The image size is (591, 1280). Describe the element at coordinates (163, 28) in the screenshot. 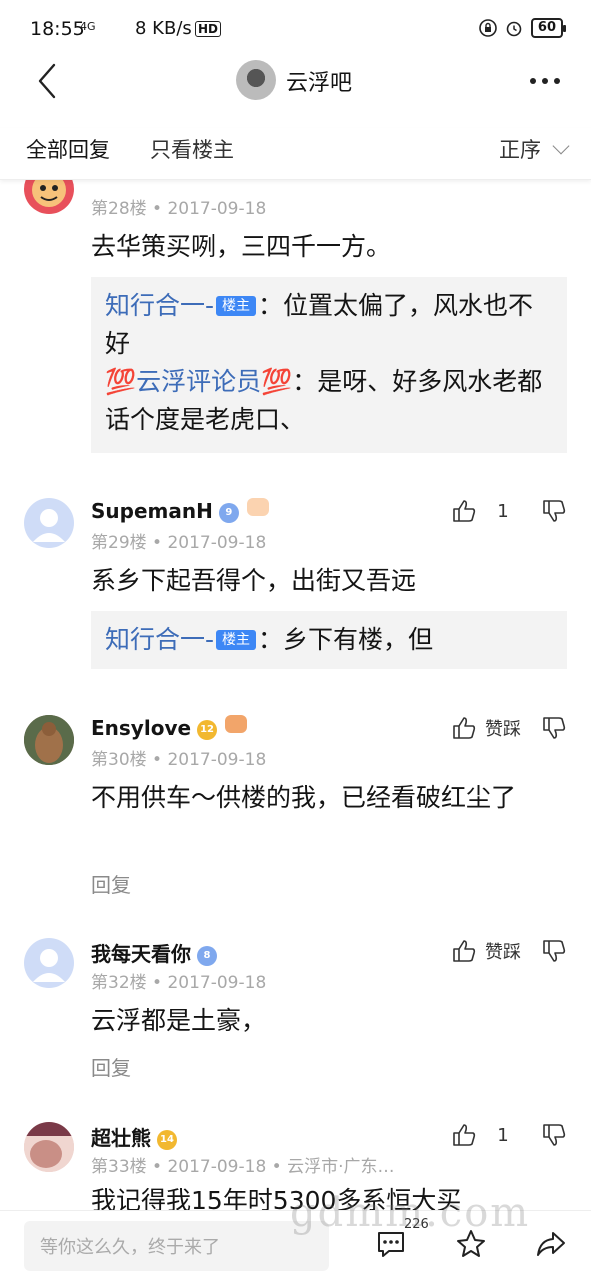

I see `network-speed: 8 KB/s` at that location.